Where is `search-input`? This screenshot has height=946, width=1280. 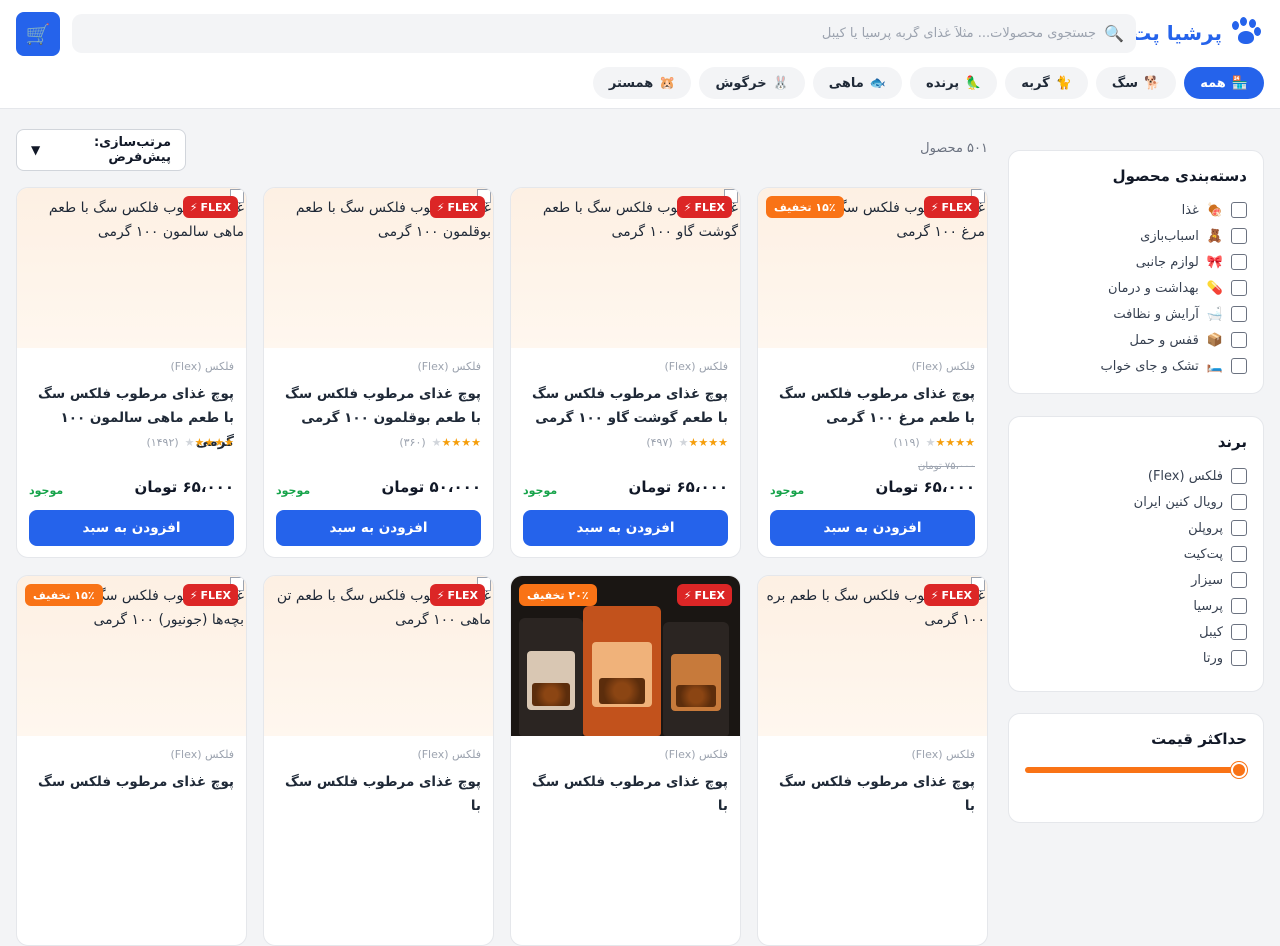 search-input is located at coordinates (590, 33).